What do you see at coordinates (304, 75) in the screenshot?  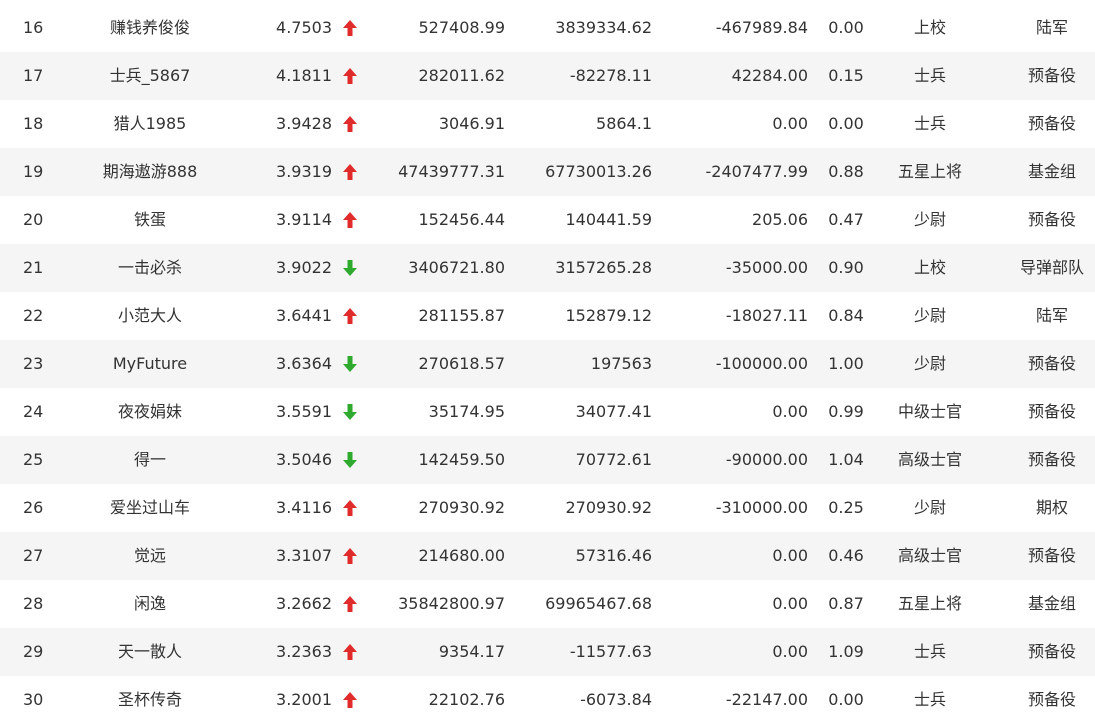 I see `score-value: 4.1811` at bounding box center [304, 75].